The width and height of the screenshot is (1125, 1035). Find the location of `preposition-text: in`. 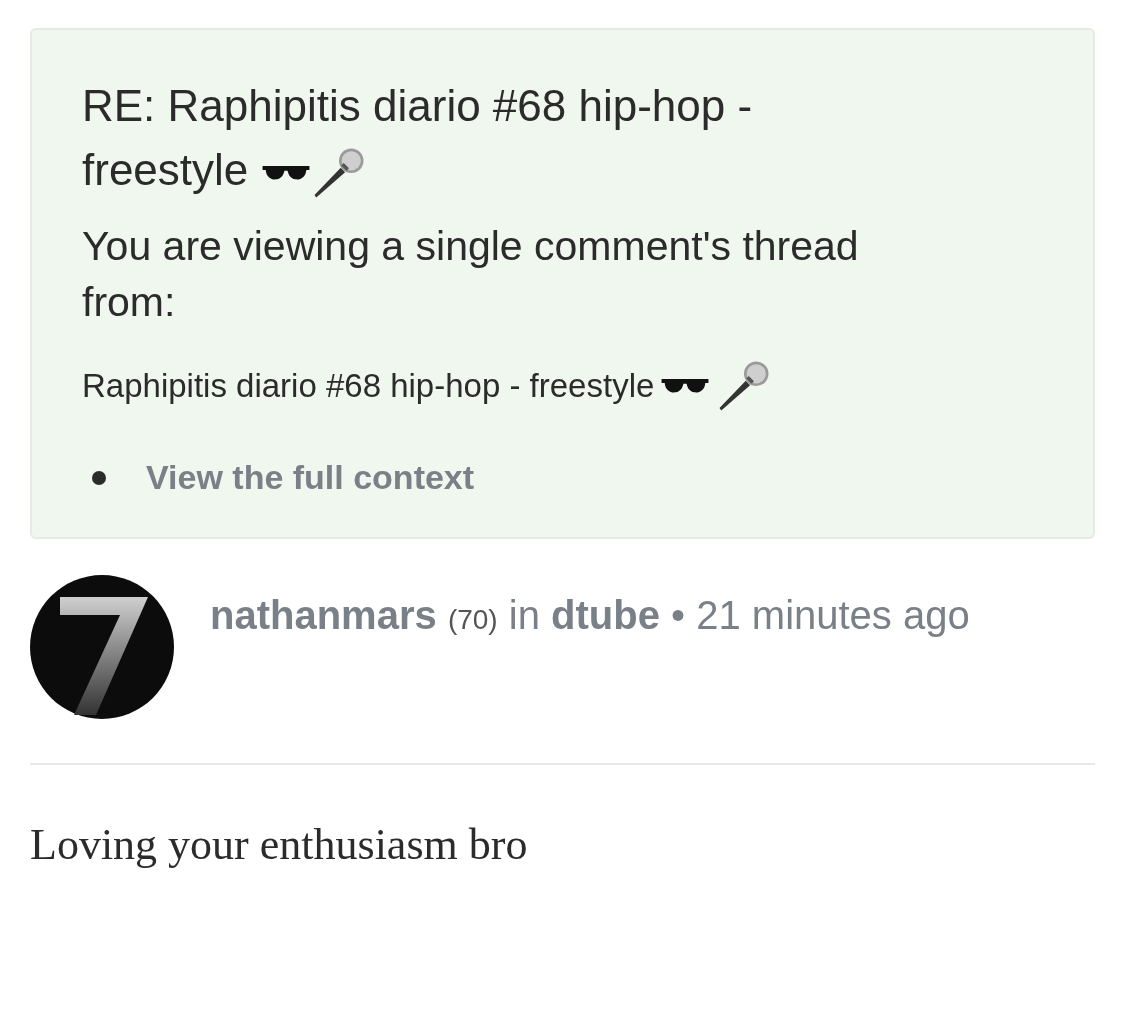

preposition-text: in is located at coordinates (524, 615).